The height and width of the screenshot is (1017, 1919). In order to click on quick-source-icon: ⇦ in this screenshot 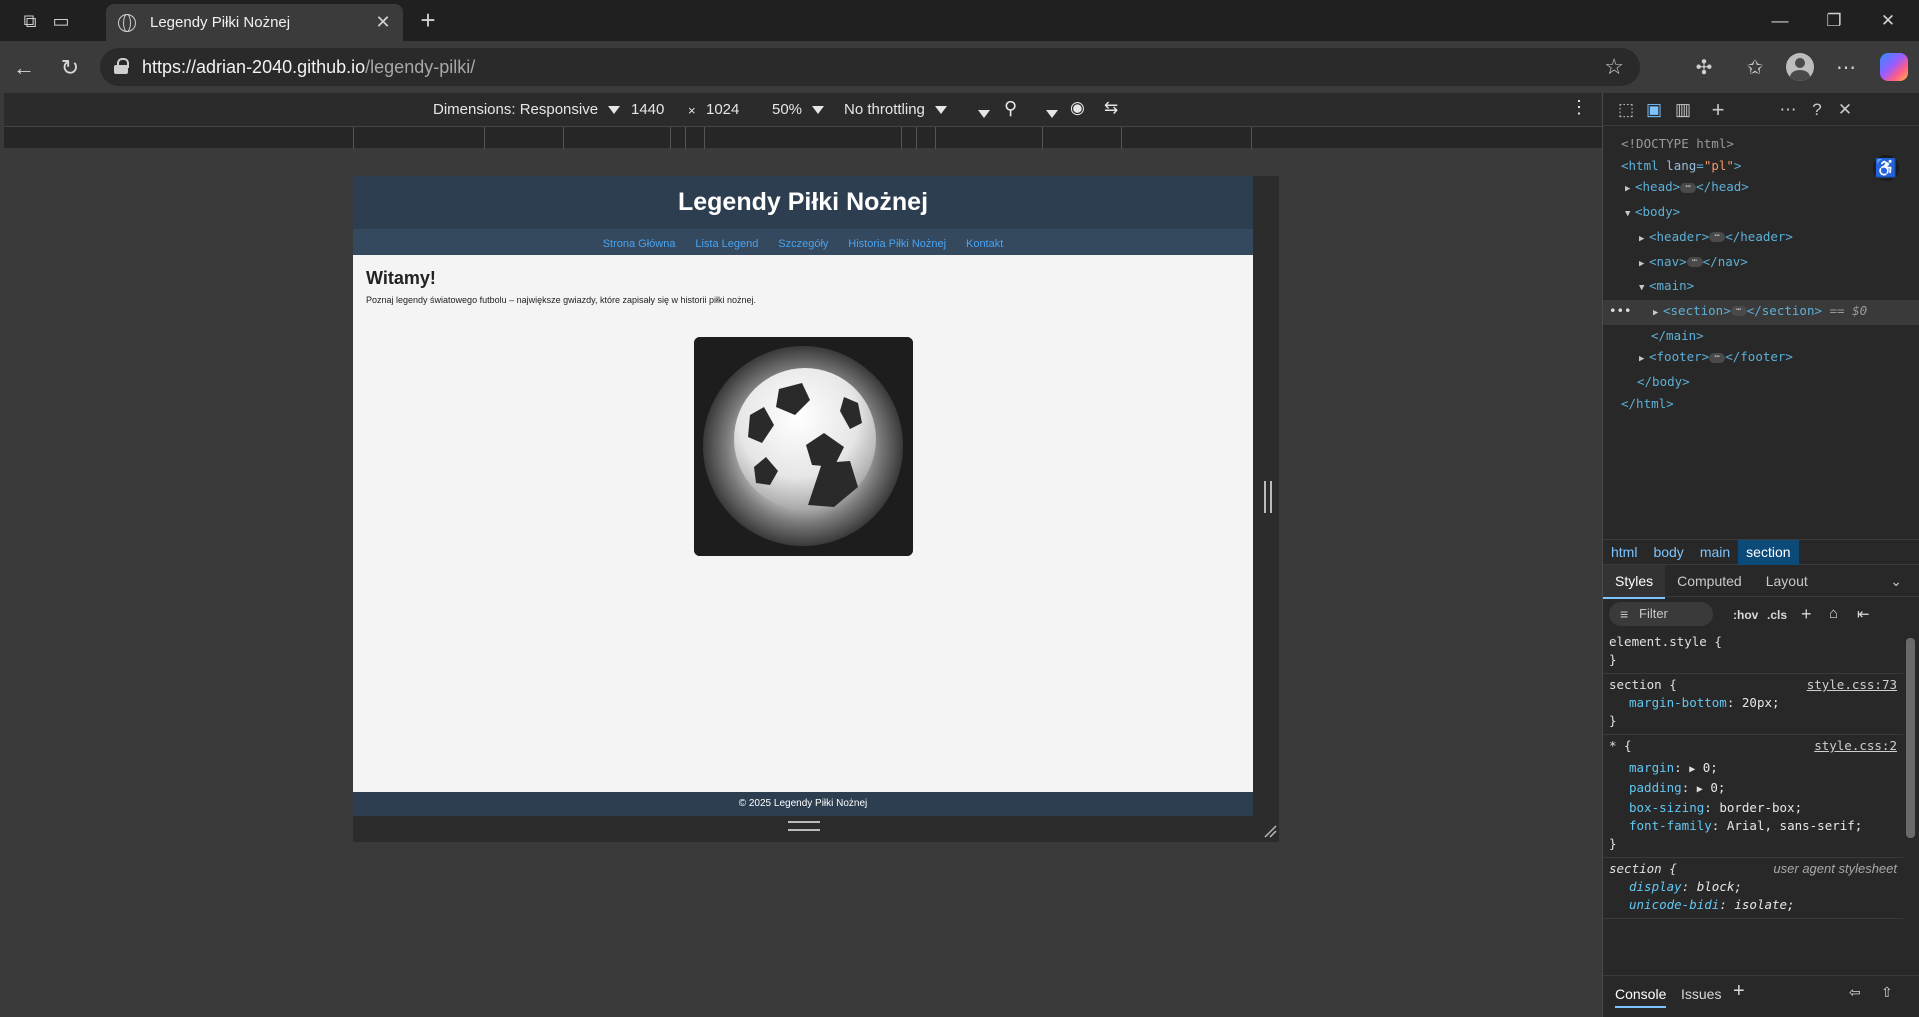, I will do `click(1855, 992)`.